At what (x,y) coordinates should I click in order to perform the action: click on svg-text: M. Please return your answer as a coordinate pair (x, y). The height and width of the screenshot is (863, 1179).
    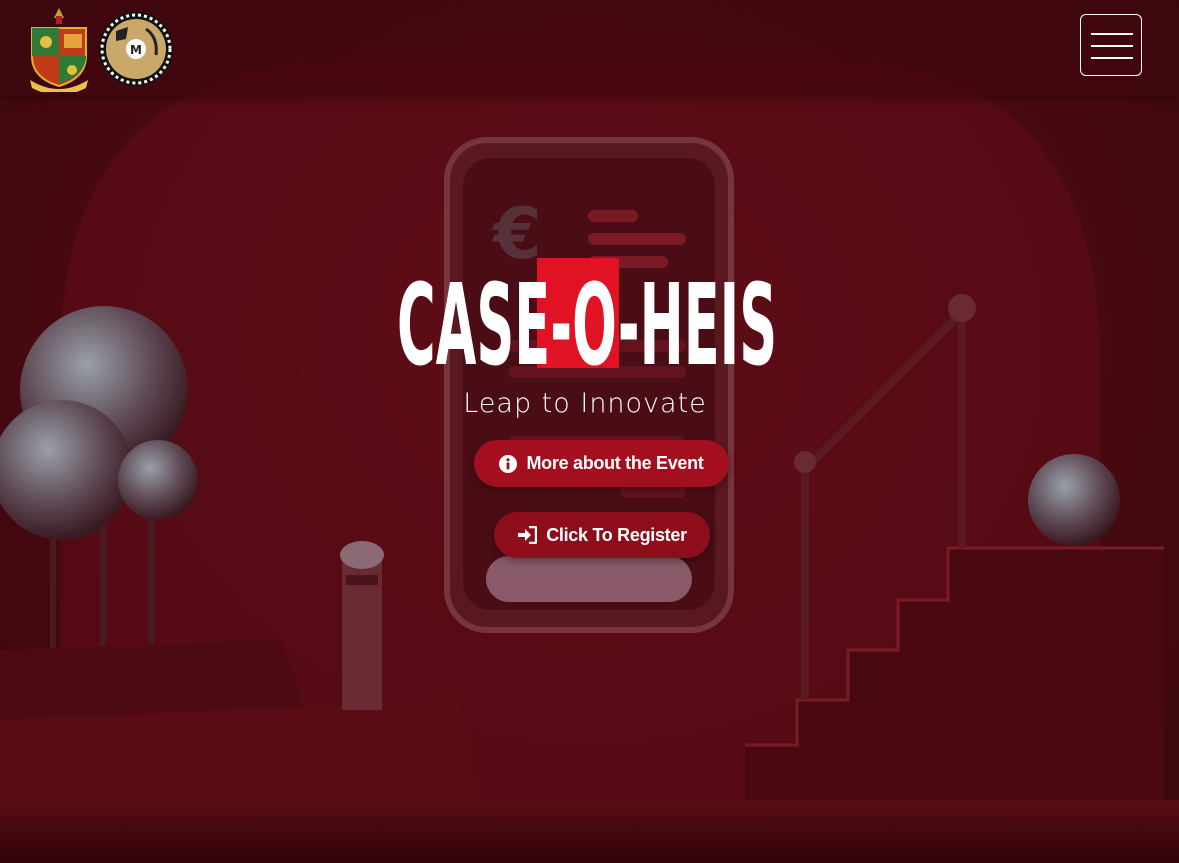
    Looking at the image, I should click on (136, 50).